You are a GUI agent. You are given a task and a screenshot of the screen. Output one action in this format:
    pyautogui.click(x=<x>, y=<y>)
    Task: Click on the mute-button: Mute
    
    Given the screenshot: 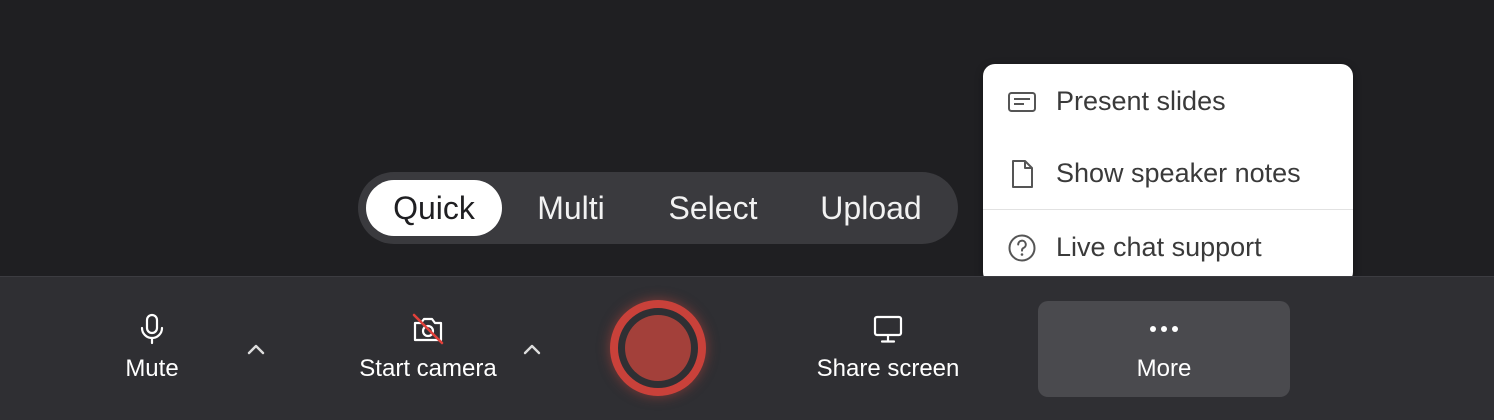 What is the action you would take?
    pyautogui.click(x=152, y=348)
    